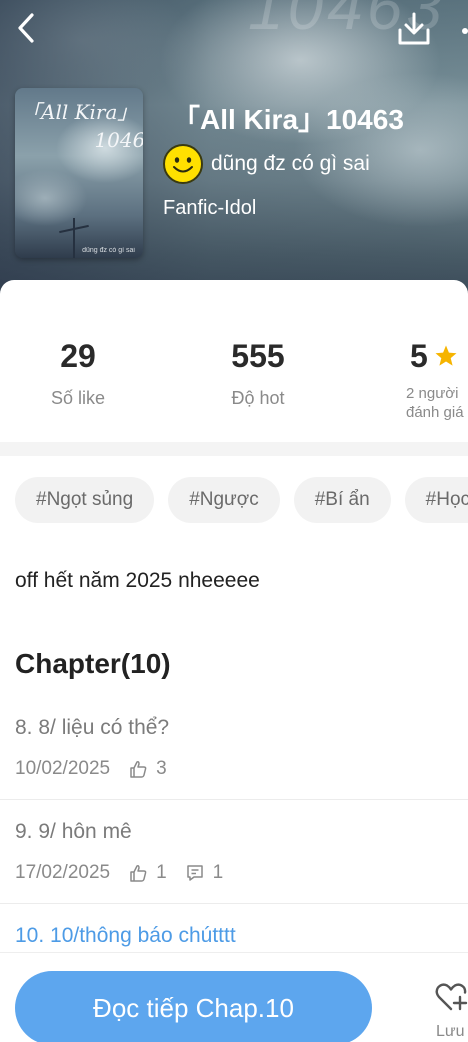  I want to click on save-label: Lưu, so click(450, 1031).